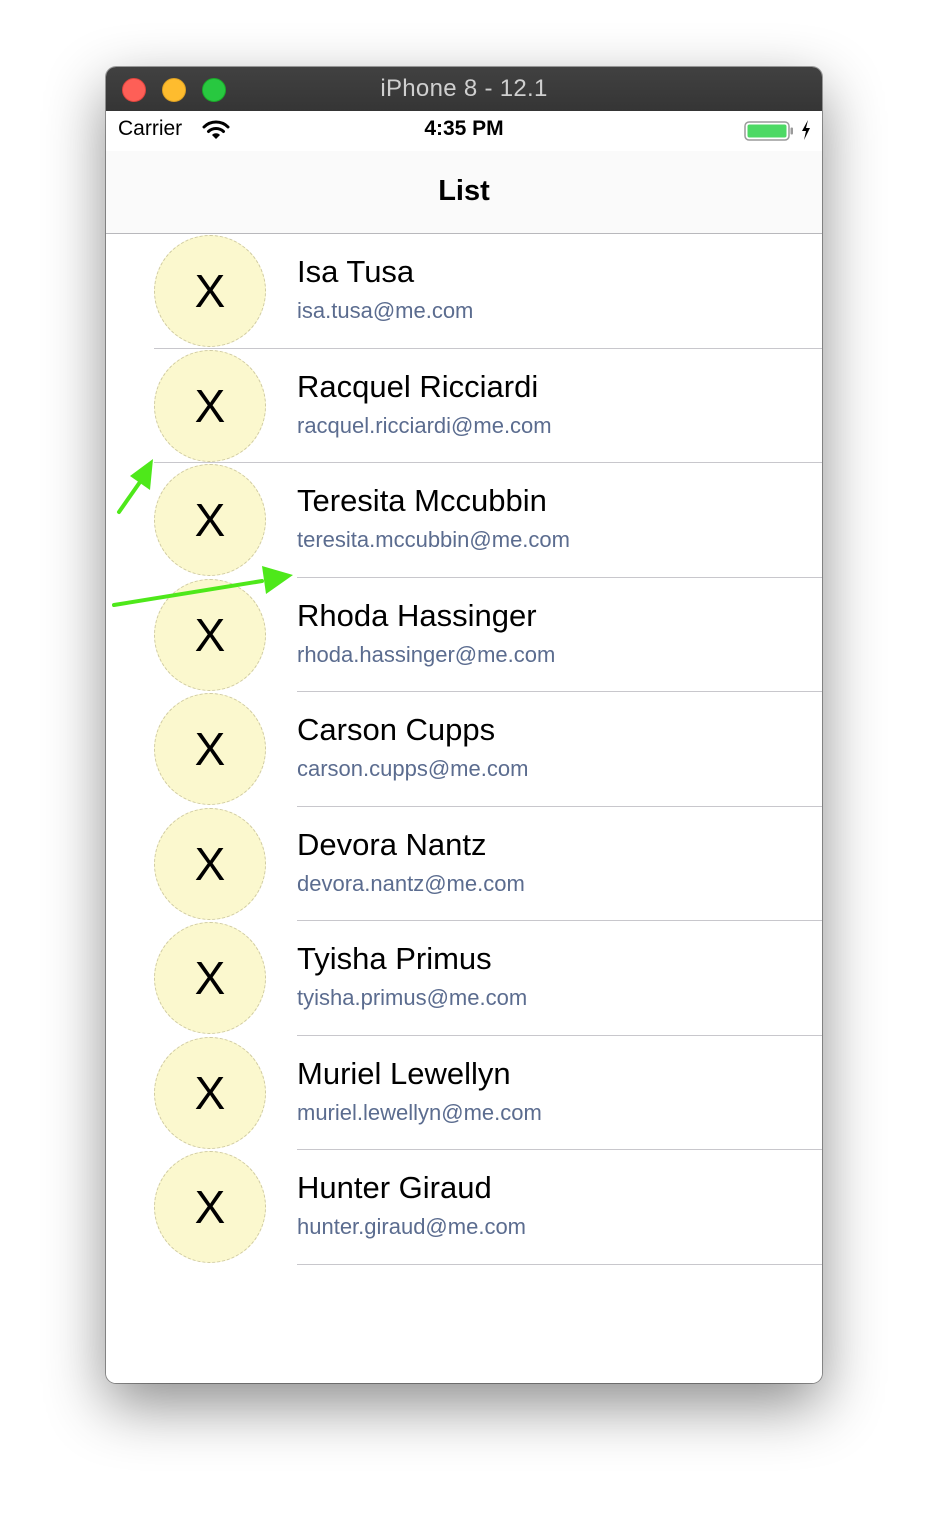  I want to click on navigation-bar: List, so click(464, 192).